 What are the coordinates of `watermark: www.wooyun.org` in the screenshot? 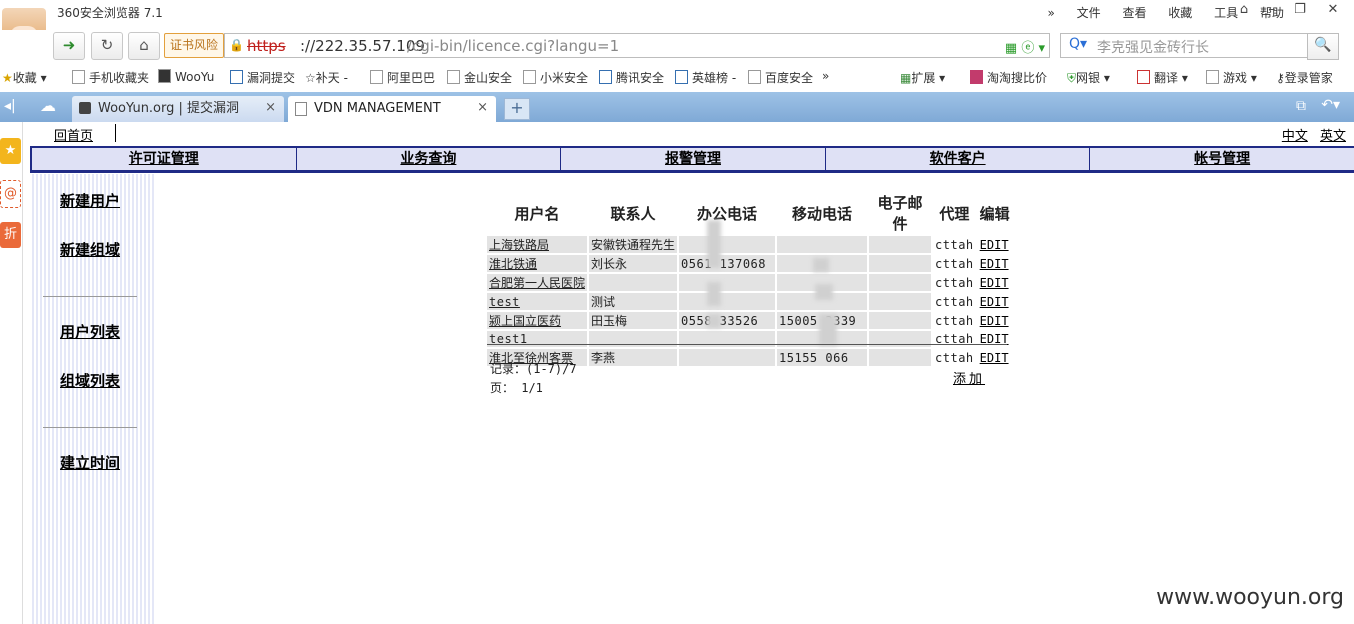 It's located at (1250, 597).